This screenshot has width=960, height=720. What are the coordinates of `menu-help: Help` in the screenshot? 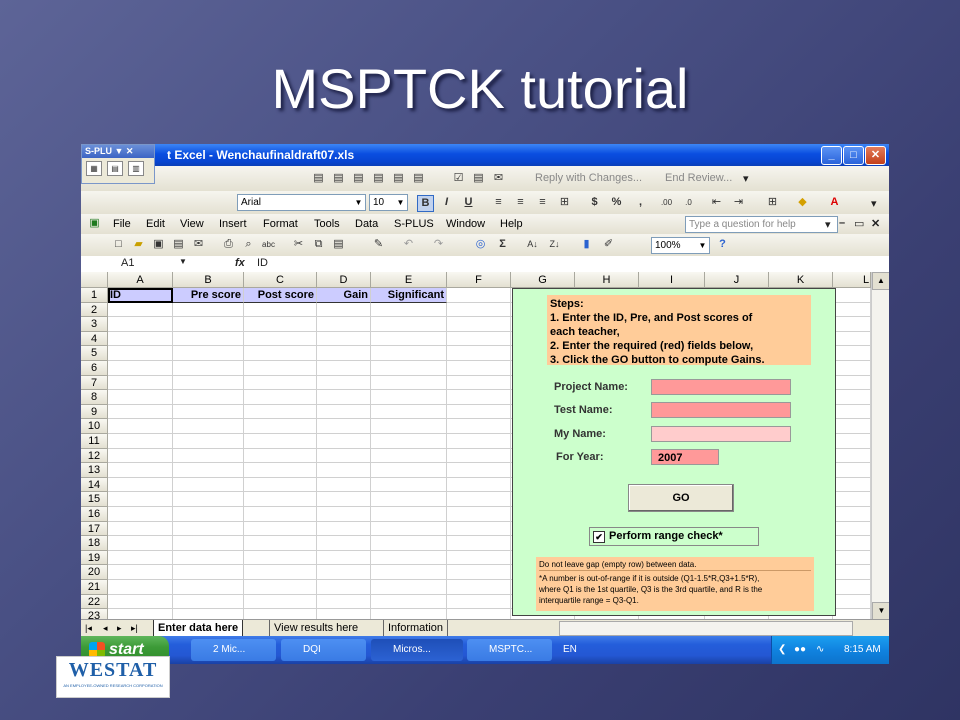 It's located at (511, 224).